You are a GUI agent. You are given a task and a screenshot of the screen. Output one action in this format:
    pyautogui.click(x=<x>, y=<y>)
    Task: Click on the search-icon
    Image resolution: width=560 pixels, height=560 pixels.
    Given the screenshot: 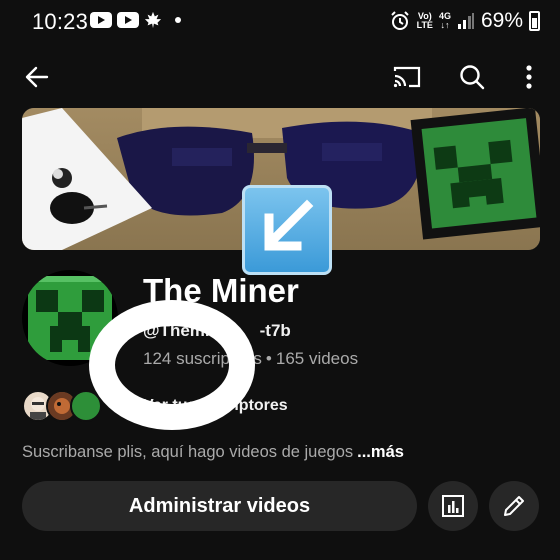 What is the action you would take?
    pyautogui.click(x=472, y=77)
    